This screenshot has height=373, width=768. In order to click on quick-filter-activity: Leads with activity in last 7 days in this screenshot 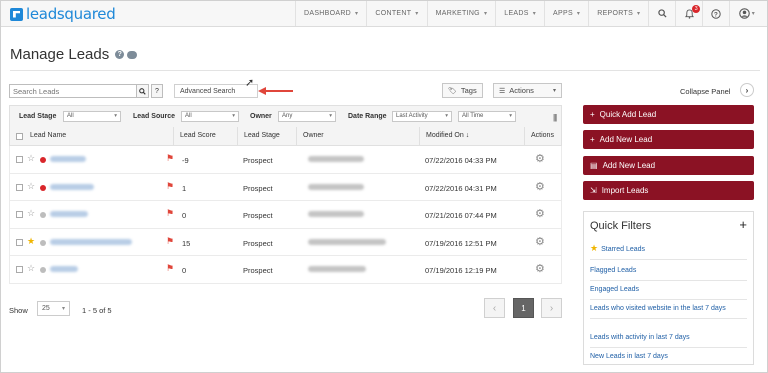, I will do `click(668, 340)`.